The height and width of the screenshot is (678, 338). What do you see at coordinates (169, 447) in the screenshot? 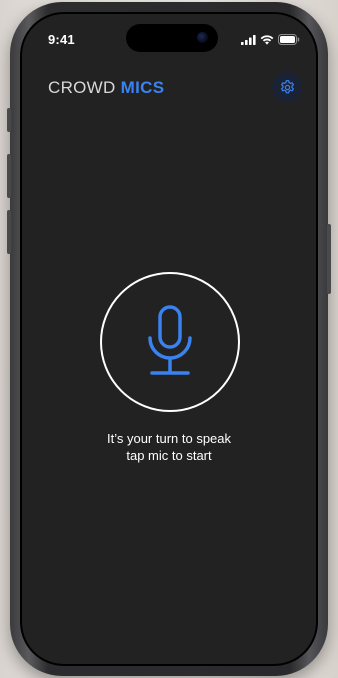
I see `speak-prompt: It’s your turn to speak tap mic to start` at bounding box center [169, 447].